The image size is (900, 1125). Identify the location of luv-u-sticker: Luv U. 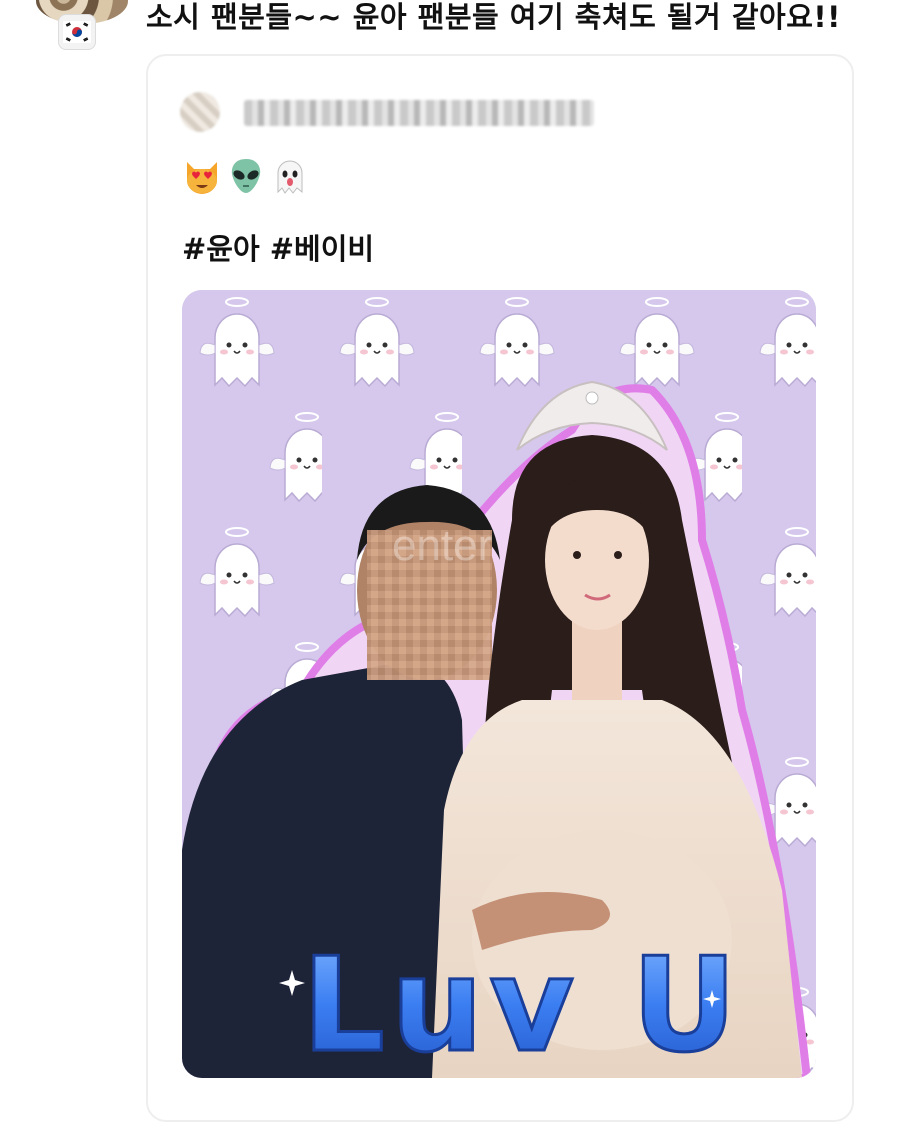
(522, 1003).